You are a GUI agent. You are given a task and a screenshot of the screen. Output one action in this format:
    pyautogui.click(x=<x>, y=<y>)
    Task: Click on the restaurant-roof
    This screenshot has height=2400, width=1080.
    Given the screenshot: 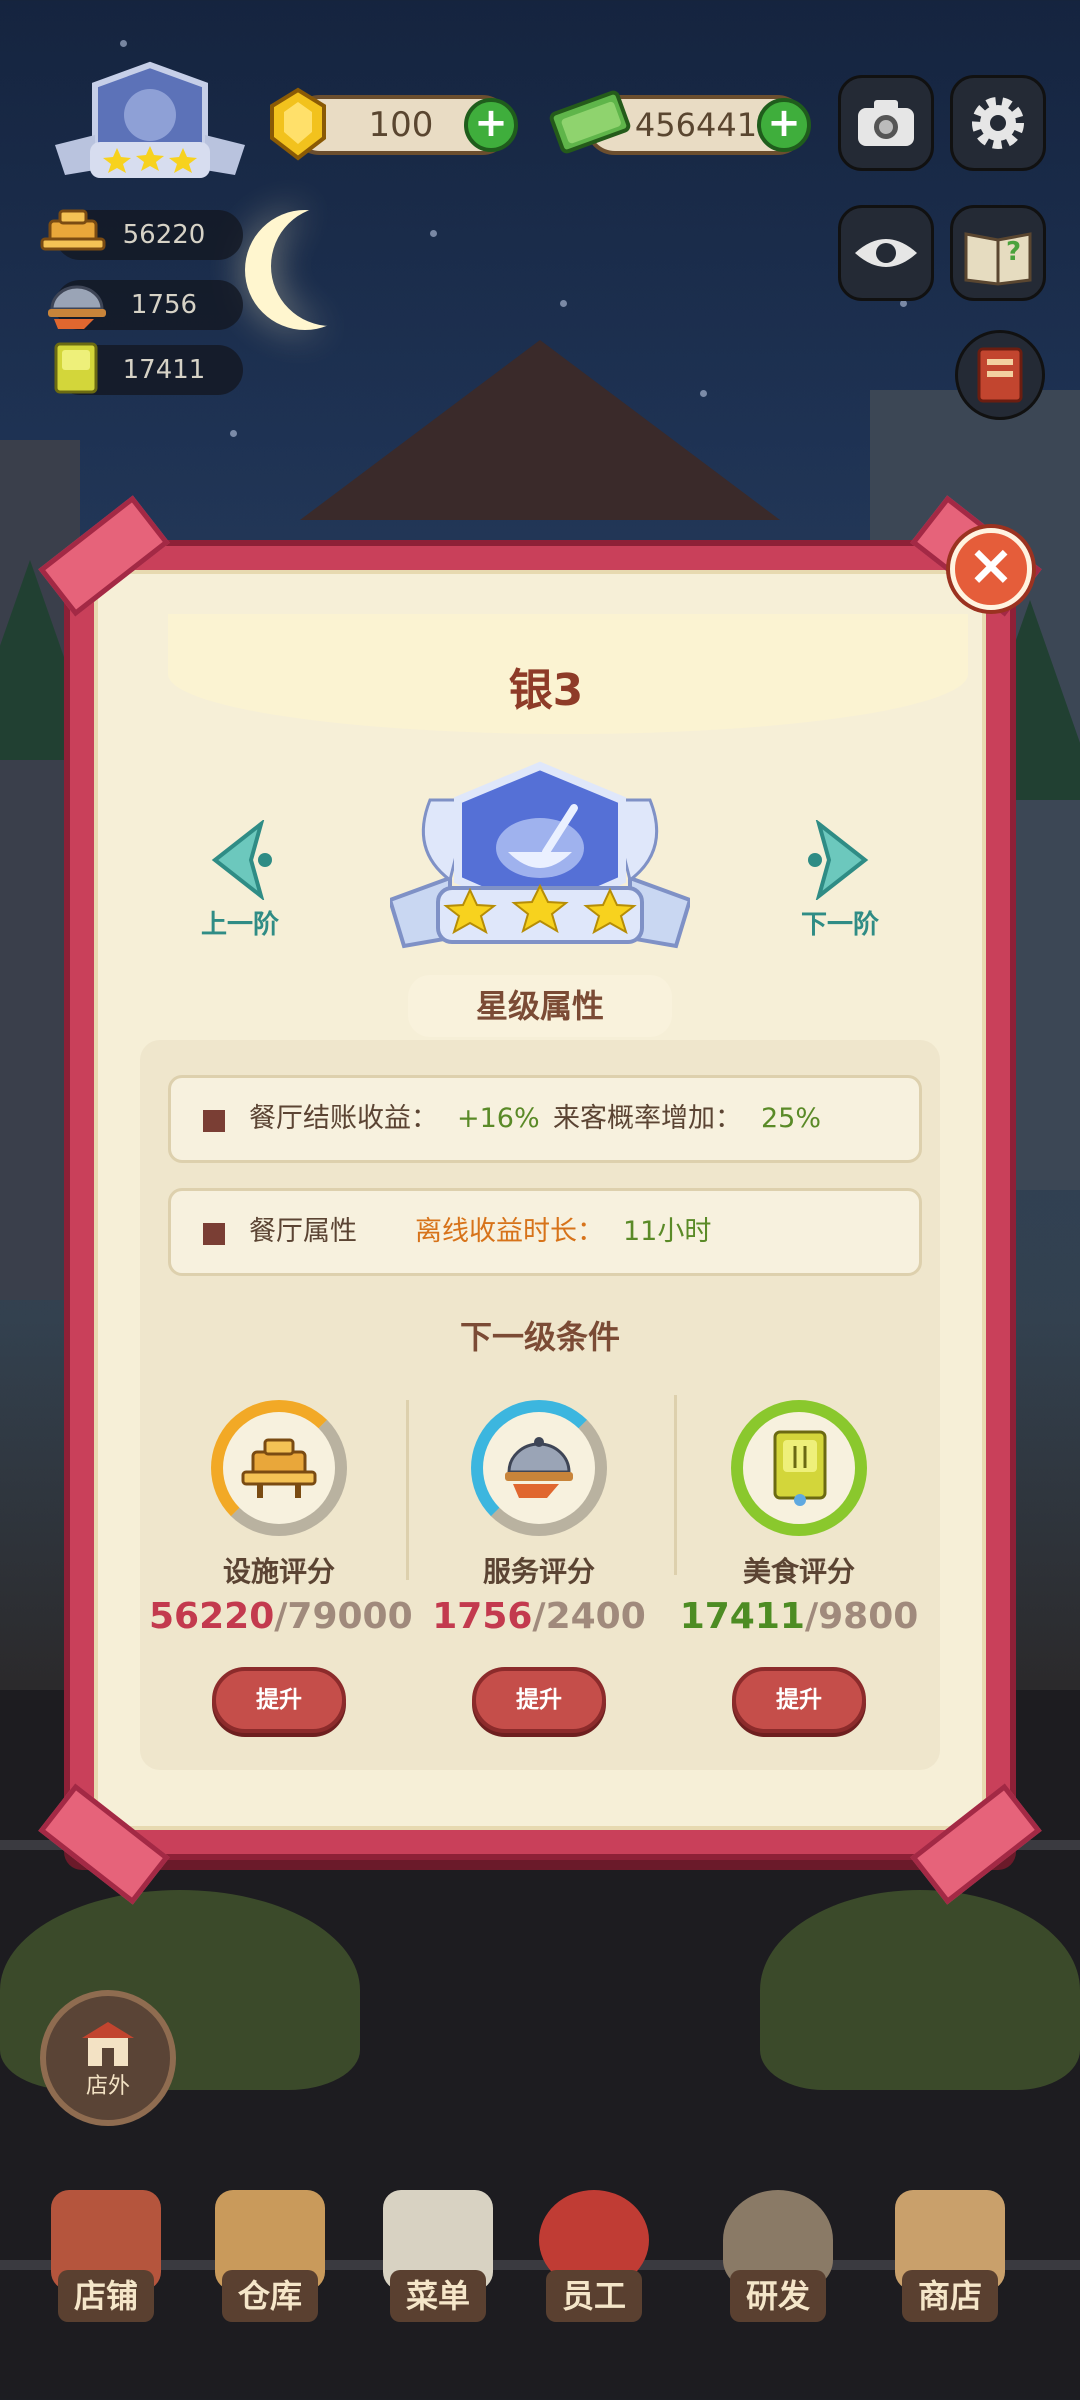 What is the action you would take?
    pyautogui.click(x=540, y=430)
    